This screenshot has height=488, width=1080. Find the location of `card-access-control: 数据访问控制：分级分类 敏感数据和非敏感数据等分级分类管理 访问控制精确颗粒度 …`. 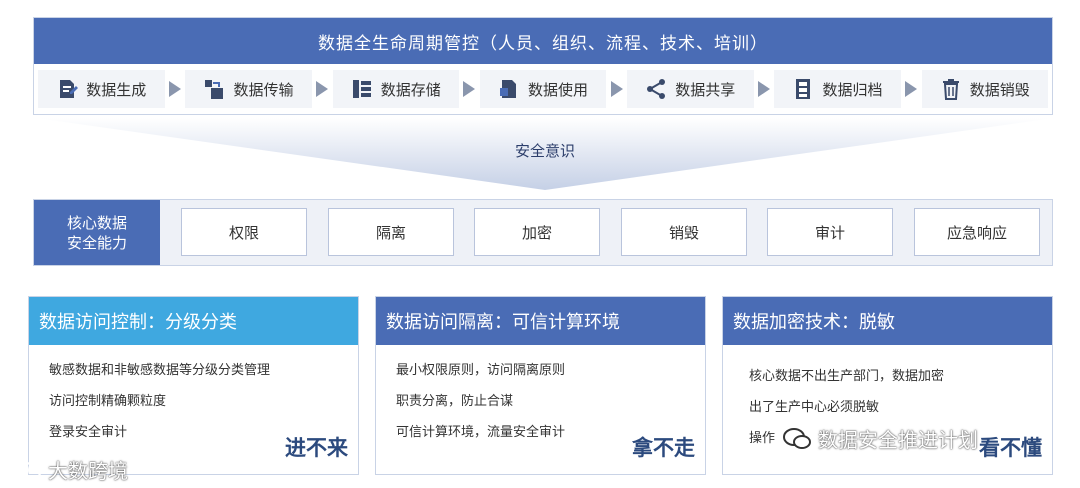

card-access-control: 数据访问控制：分级分类 敏感数据和非敏感数据等分级分类管理 访问控制精确颗粒度 … is located at coordinates (193, 385).